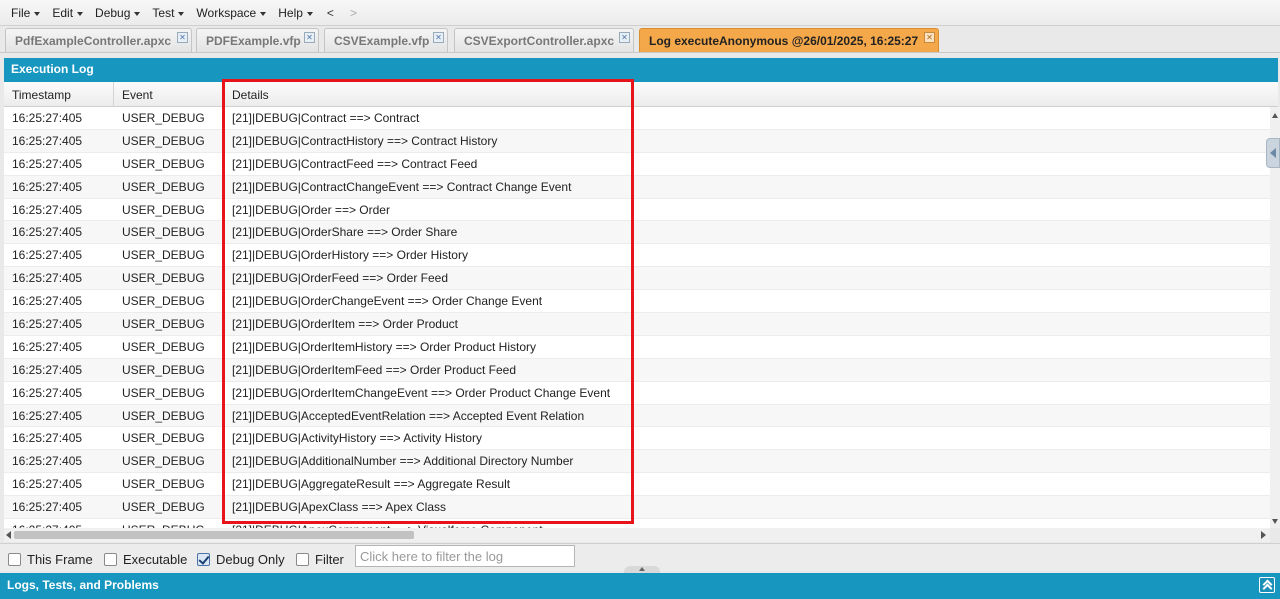 This screenshot has width=1280, height=599. What do you see at coordinates (339, 507) in the screenshot?
I see `details-cell: [21]|DEBUG|ApexClass ==> Apex Class` at bounding box center [339, 507].